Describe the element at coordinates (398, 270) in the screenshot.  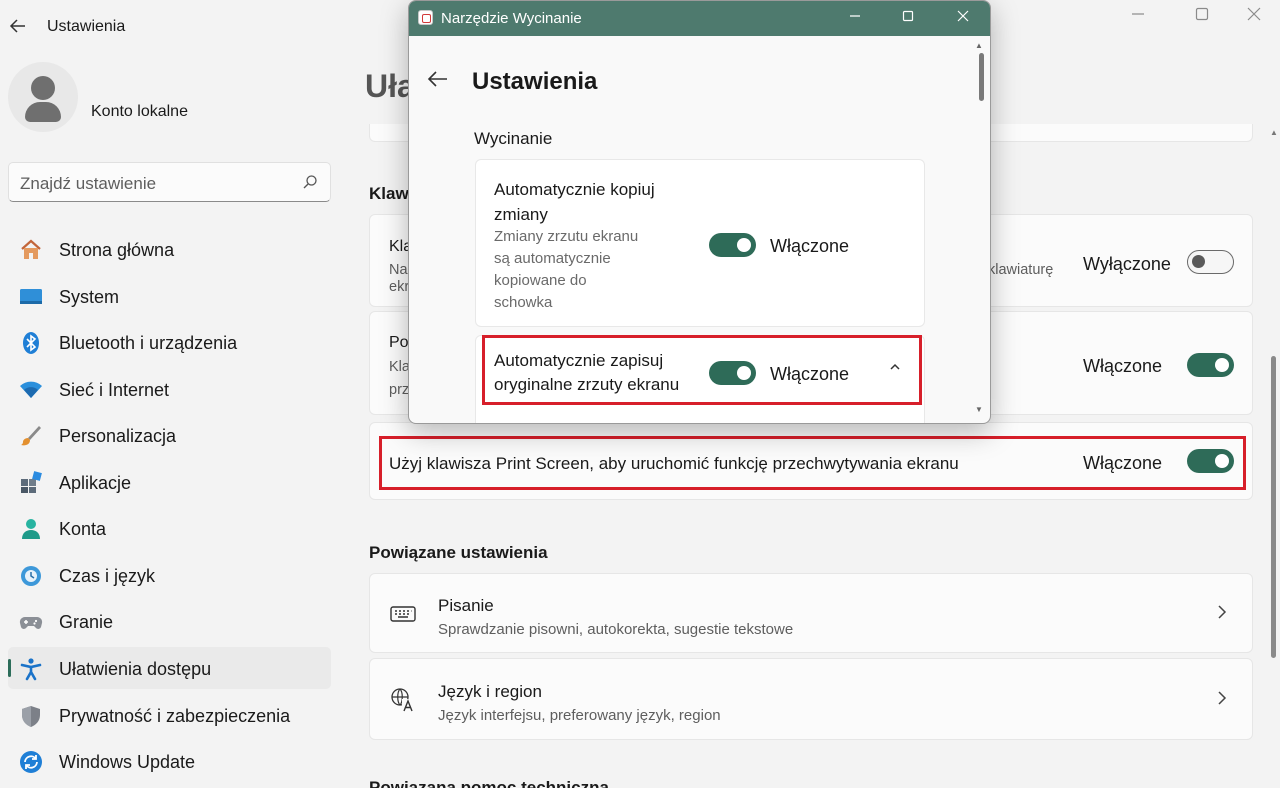
I see `card-subtitle: Na` at that location.